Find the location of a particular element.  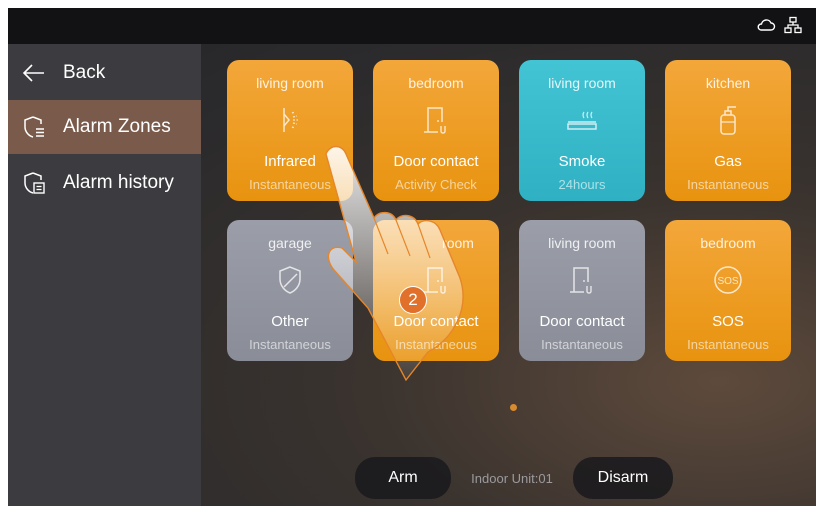

shield-list-icon is located at coordinates (34, 127).